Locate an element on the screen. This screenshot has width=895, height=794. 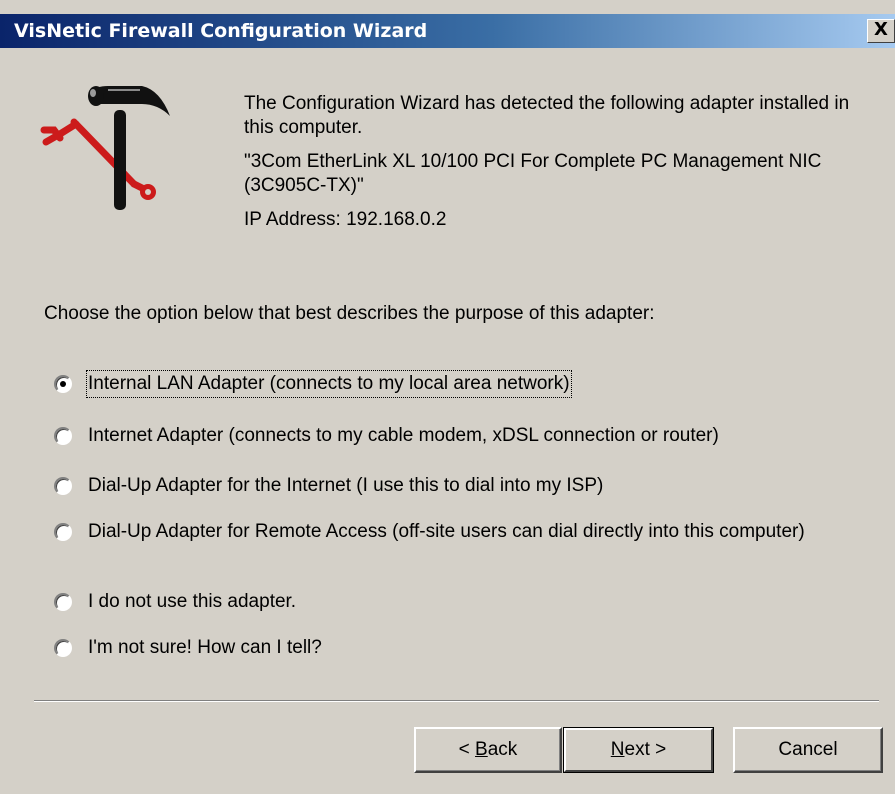
option-label: I'm not sure! How can I tell? is located at coordinates (448, 648).